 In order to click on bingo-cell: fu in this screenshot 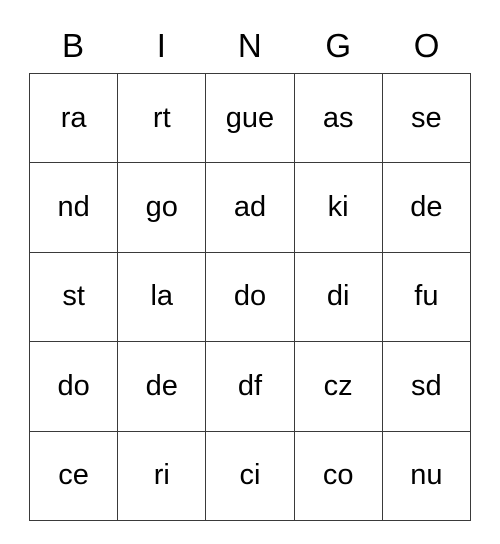, I will do `click(427, 297)`.